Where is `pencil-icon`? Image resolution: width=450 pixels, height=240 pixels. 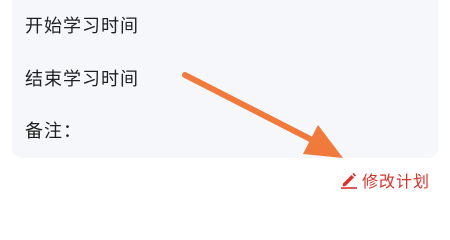
pencil-icon is located at coordinates (349, 180).